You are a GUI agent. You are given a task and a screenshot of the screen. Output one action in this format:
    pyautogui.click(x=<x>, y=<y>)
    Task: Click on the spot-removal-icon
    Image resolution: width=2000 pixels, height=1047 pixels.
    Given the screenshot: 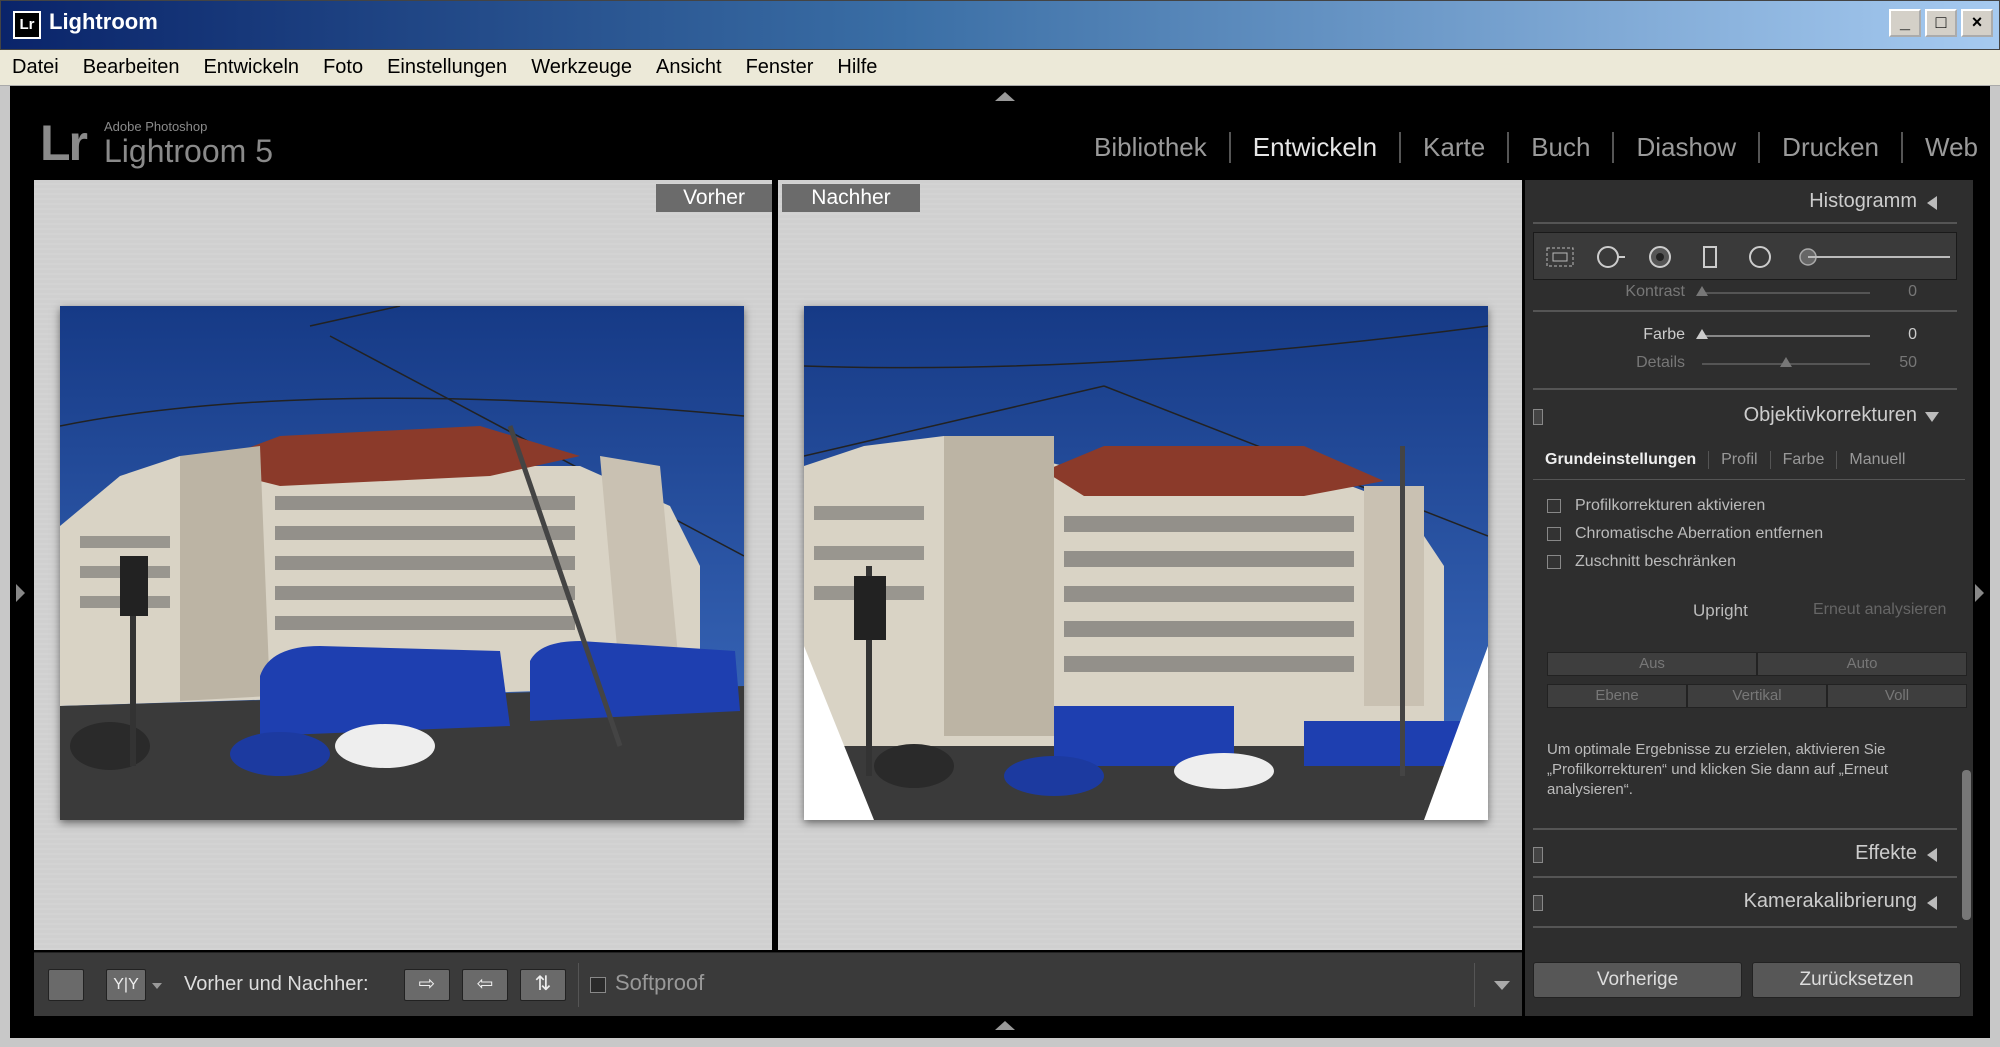 What is the action you would take?
    pyautogui.click(x=1610, y=257)
    